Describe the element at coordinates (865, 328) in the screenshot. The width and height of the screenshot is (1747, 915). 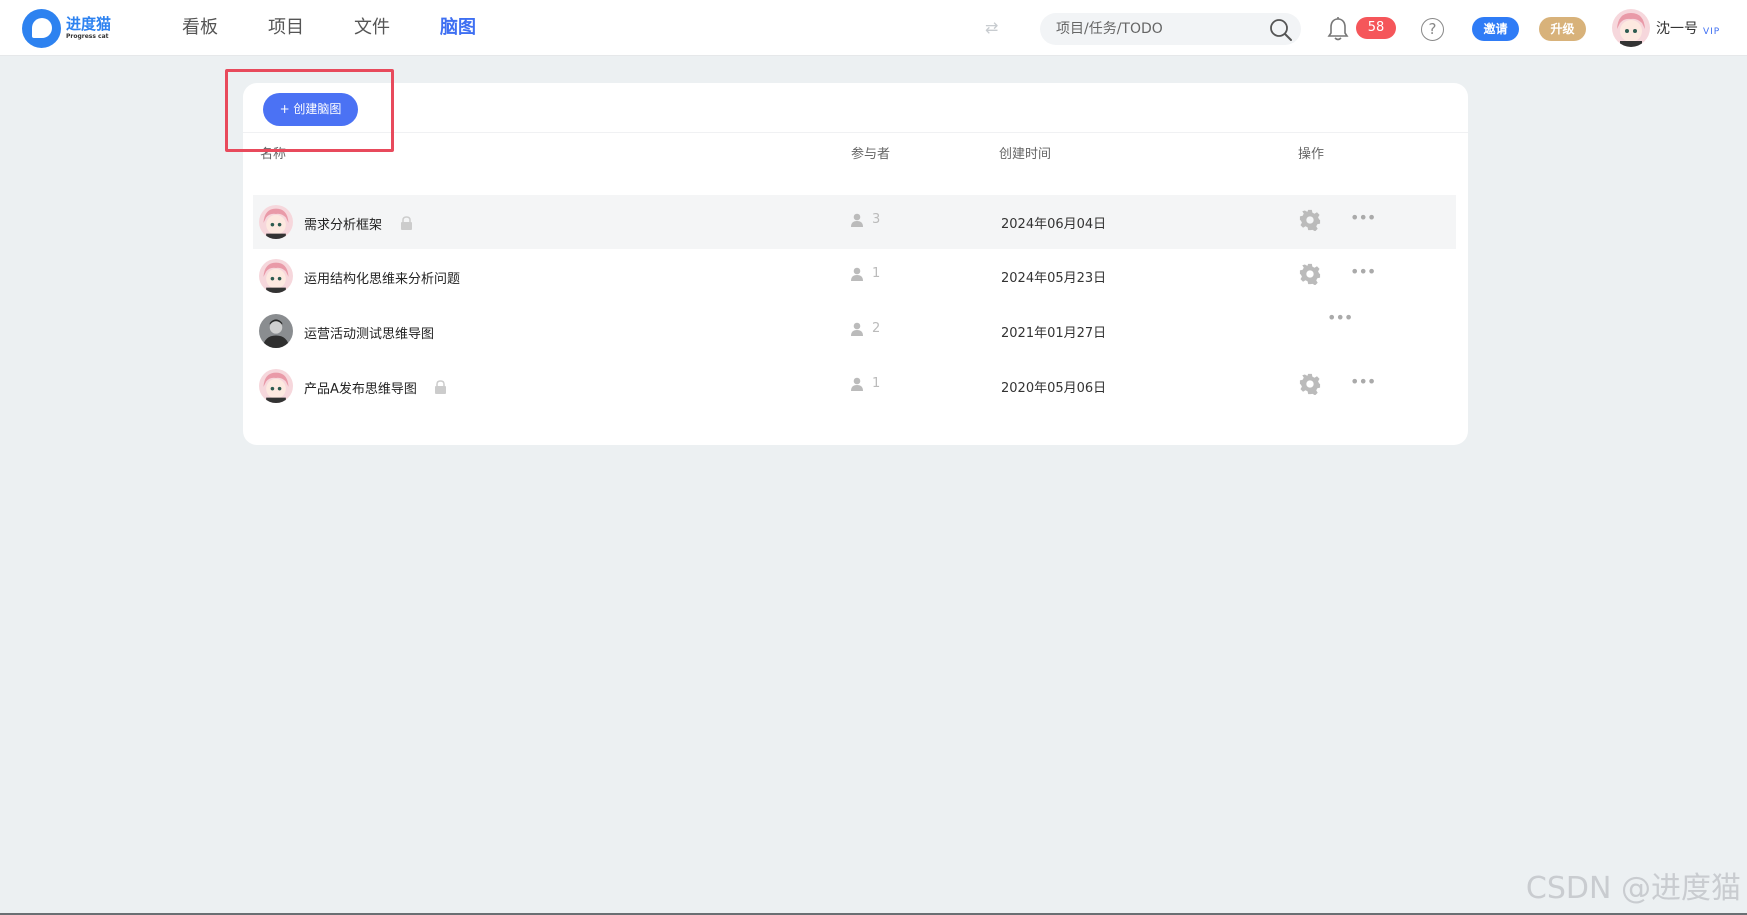
I see `participant-count: 2` at that location.